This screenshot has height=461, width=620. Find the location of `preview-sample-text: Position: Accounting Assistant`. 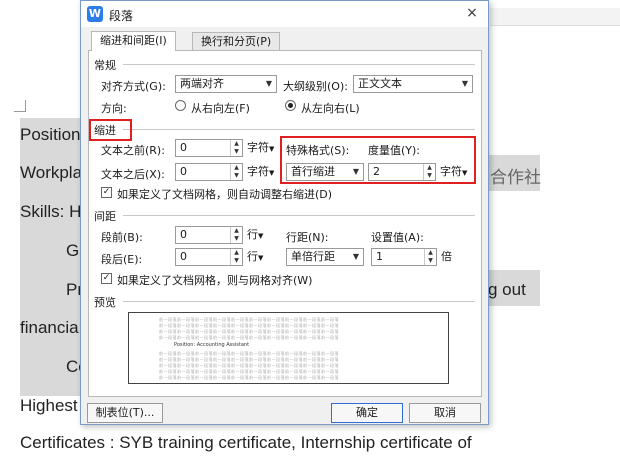

preview-sample-text: Position: Accounting Assistant is located at coordinates (212, 345).